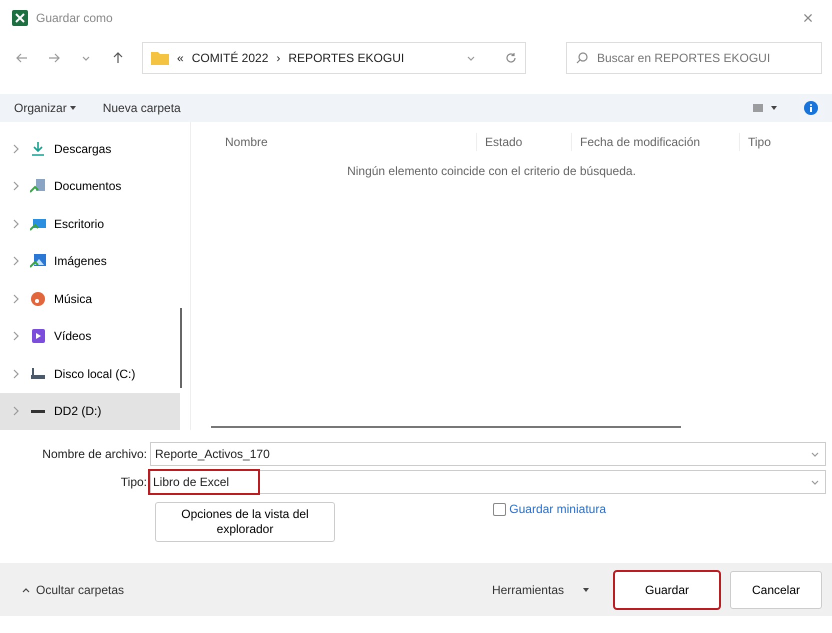 Image resolution: width=832 pixels, height=633 pixels. Describe the element at coordinates (90, 186) in the screenshot. I see `sidebar-item: Documentos` at that location.